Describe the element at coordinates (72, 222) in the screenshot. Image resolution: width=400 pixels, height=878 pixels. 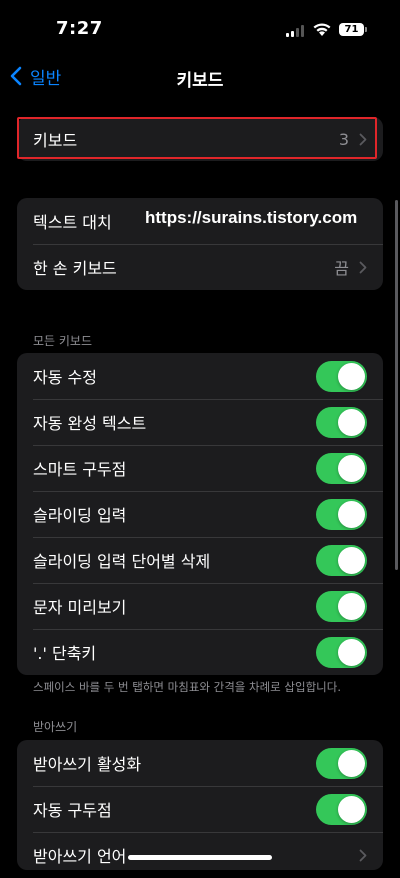
I see `text-replacement-label: 텍스트 대치` at that location.